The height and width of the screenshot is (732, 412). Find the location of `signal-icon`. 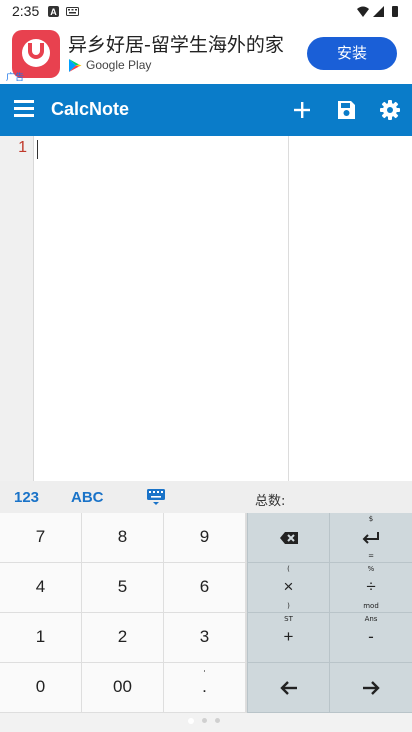

signal-icon is located at coordinates (378, 11).